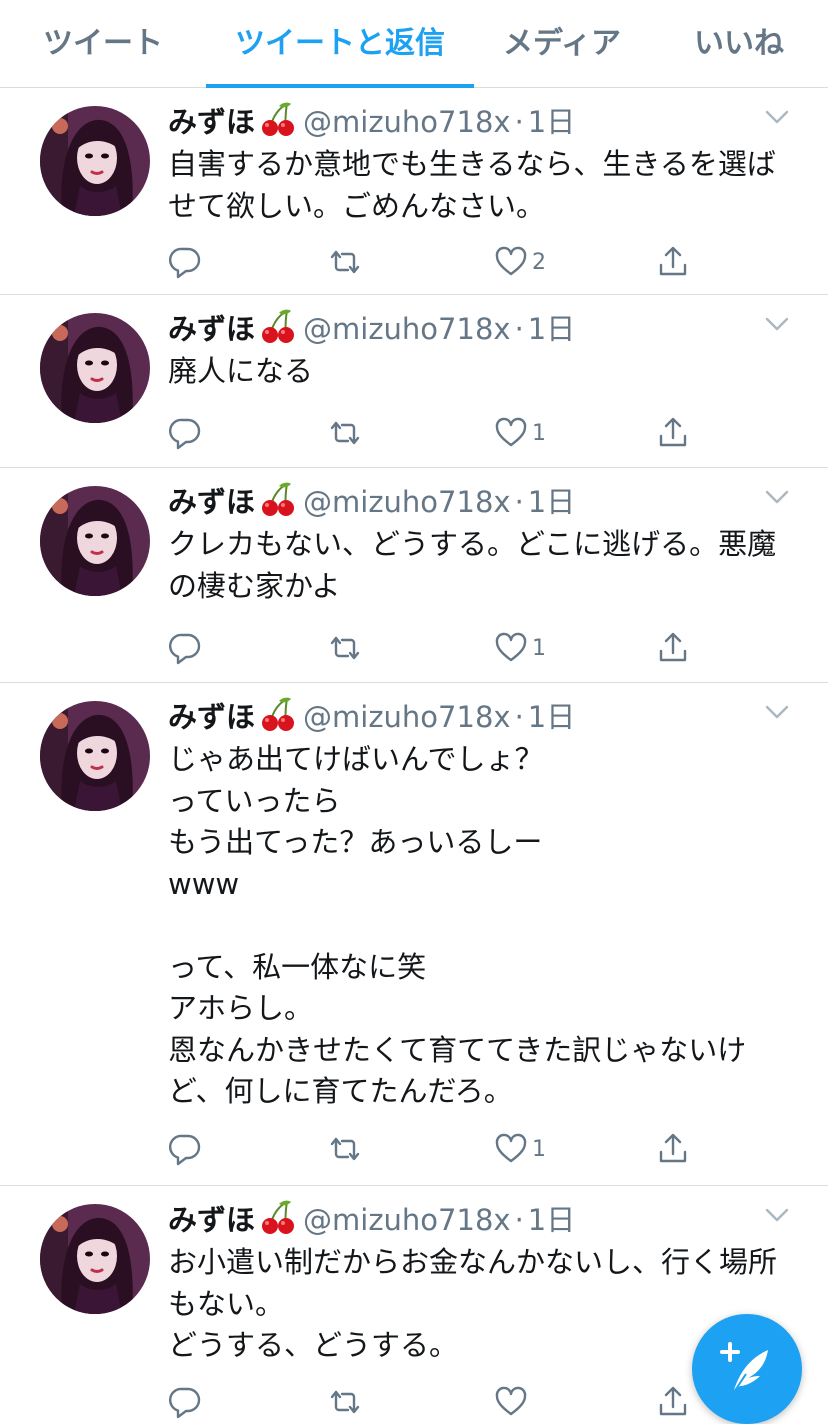 The image size is (828, 1424). I want to click on profile-tabs: ツイート ツイートと返信 メディア いいね, so click(414, 44).